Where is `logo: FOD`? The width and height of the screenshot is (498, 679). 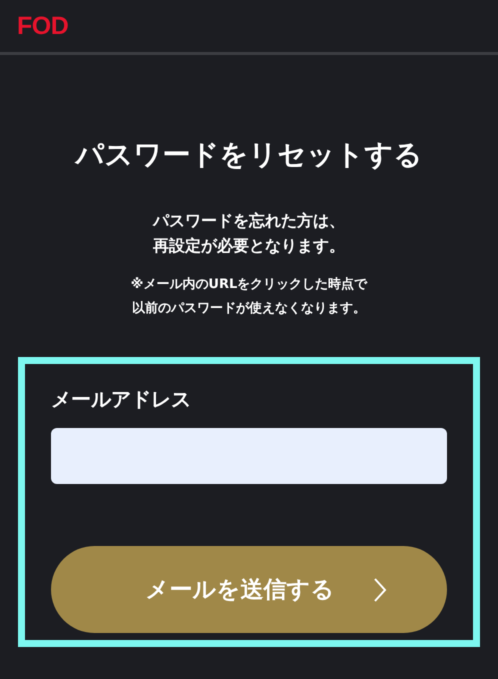
logo: FOD is located at coordinates (42, 26).